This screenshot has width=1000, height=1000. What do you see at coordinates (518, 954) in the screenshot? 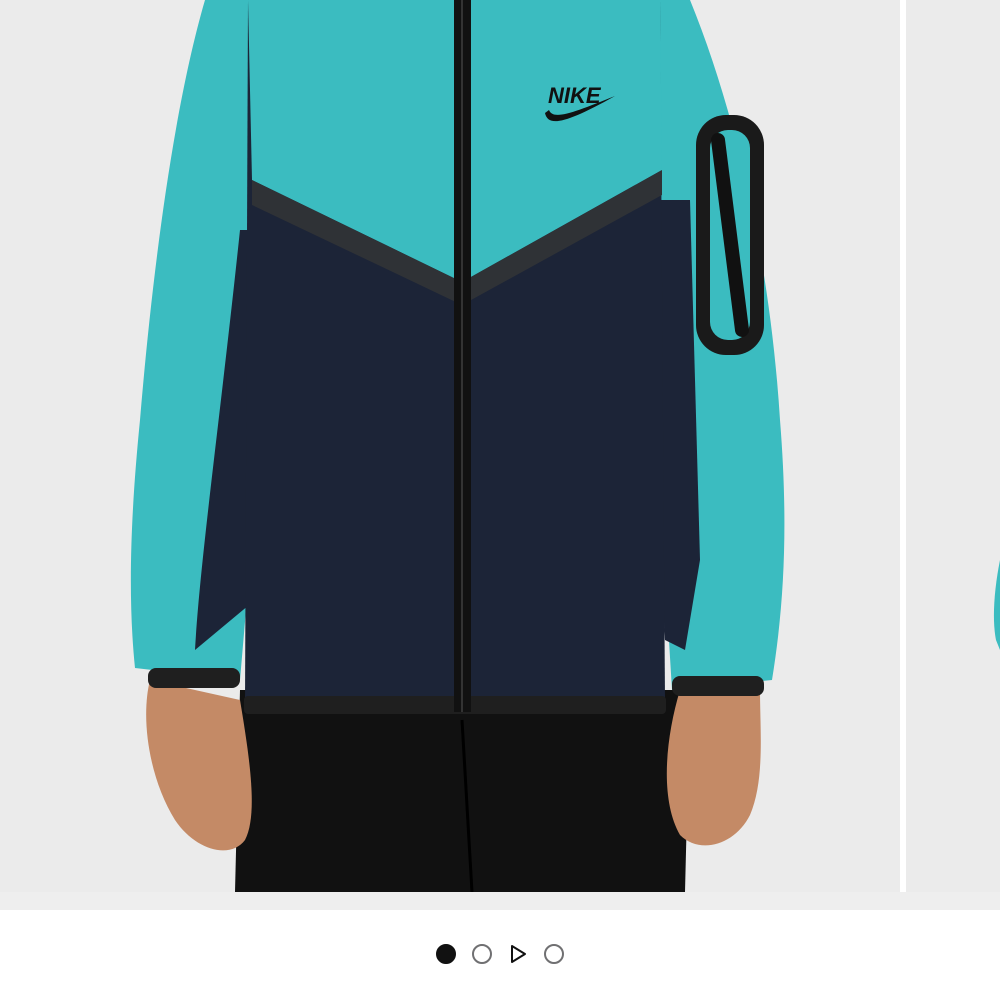
I see `play-icon` at bounding box center [518, 954].